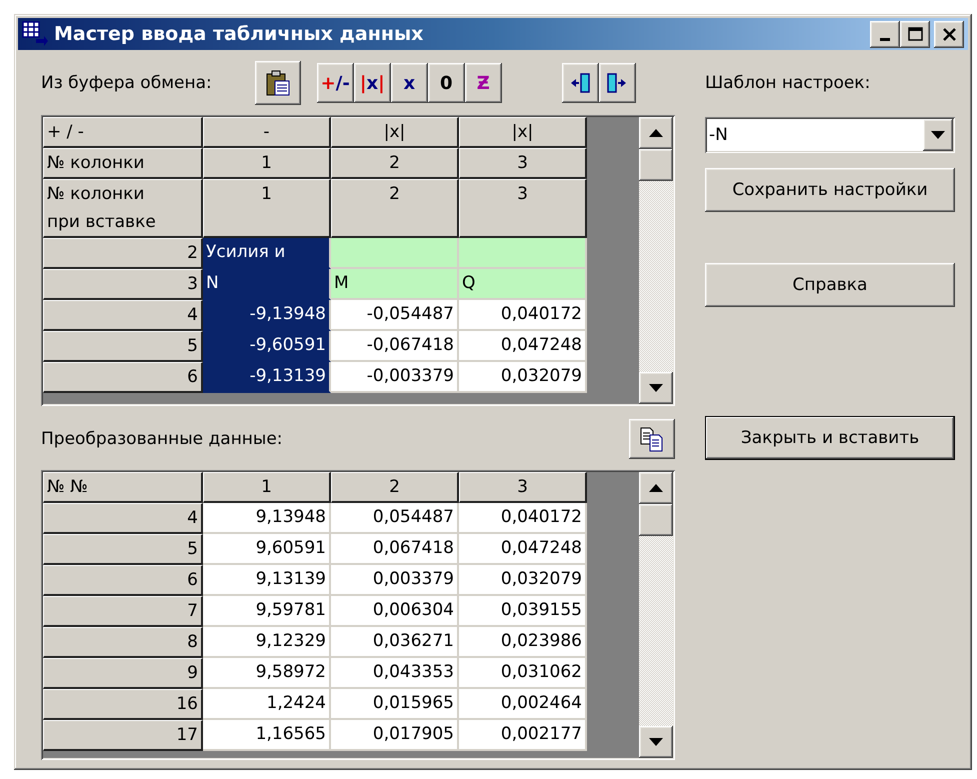  I want to click on table-cell: 0,039155, so click(523, 611).